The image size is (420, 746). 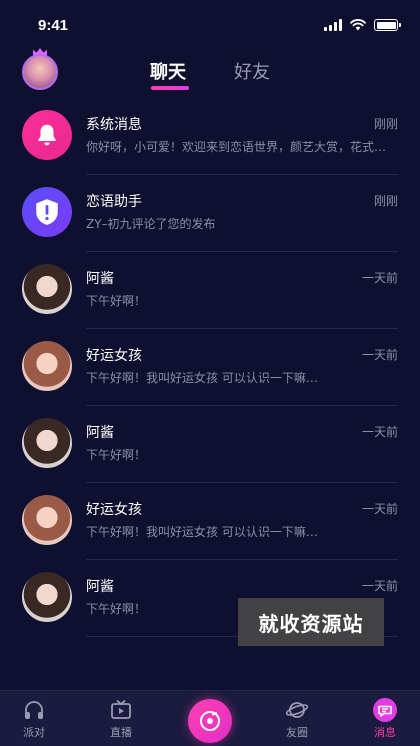 I want to click on tab-messages: 消息, so click(x=385, y=718).